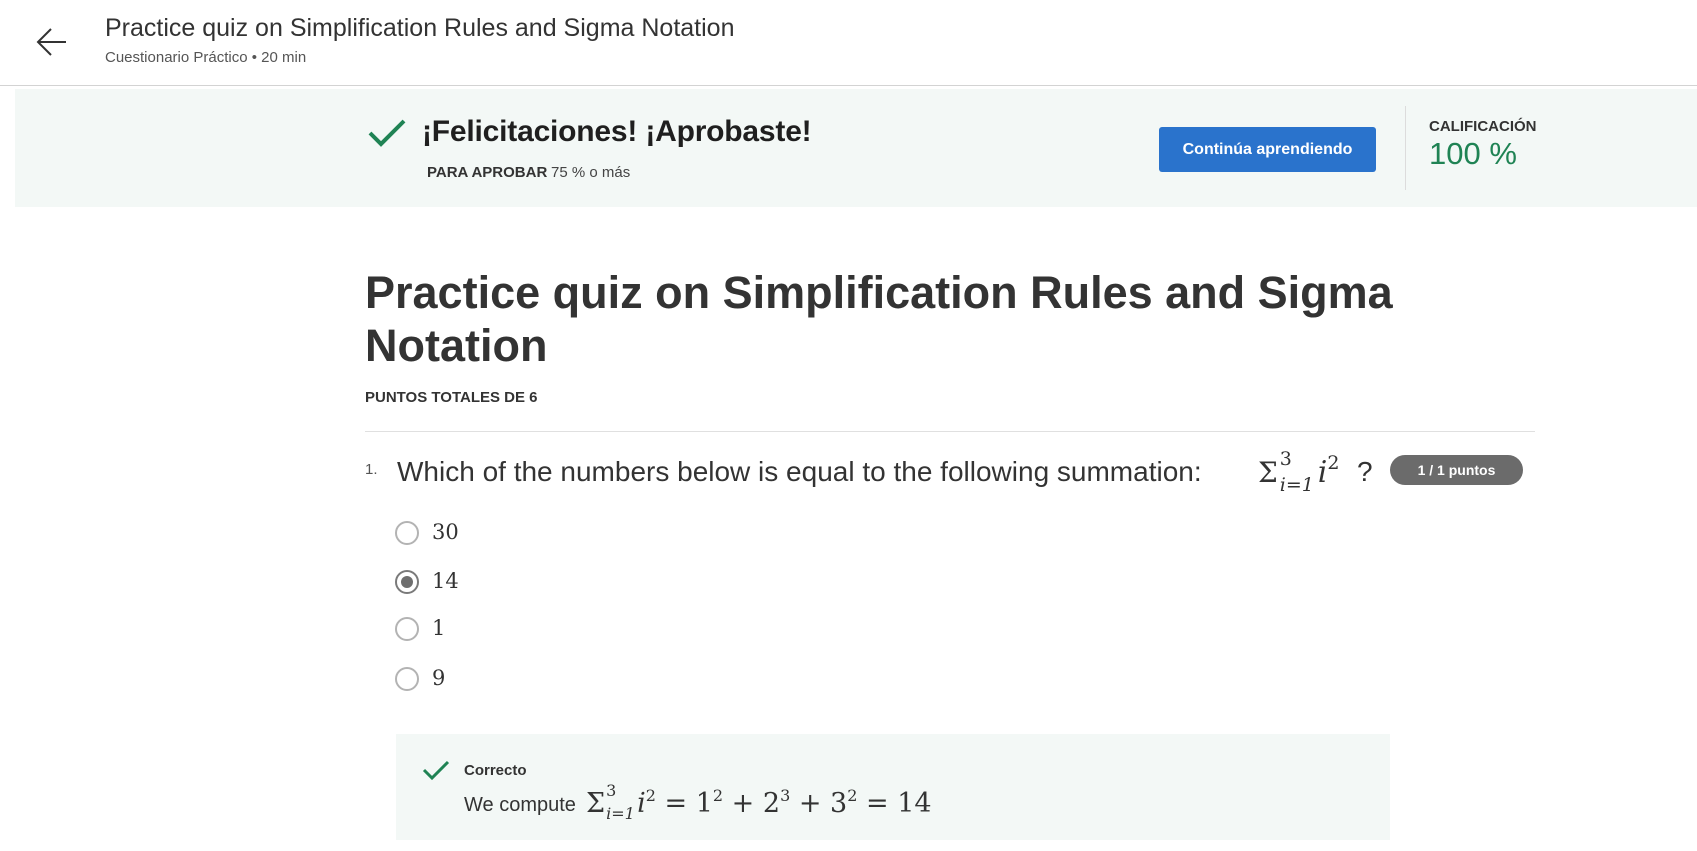 The width and height of the screenshot is (1697, 851). What do you see at coordinates (595, 534) in the screenshot?
I see `answer-option: 30` at bounding box center [595, 534].